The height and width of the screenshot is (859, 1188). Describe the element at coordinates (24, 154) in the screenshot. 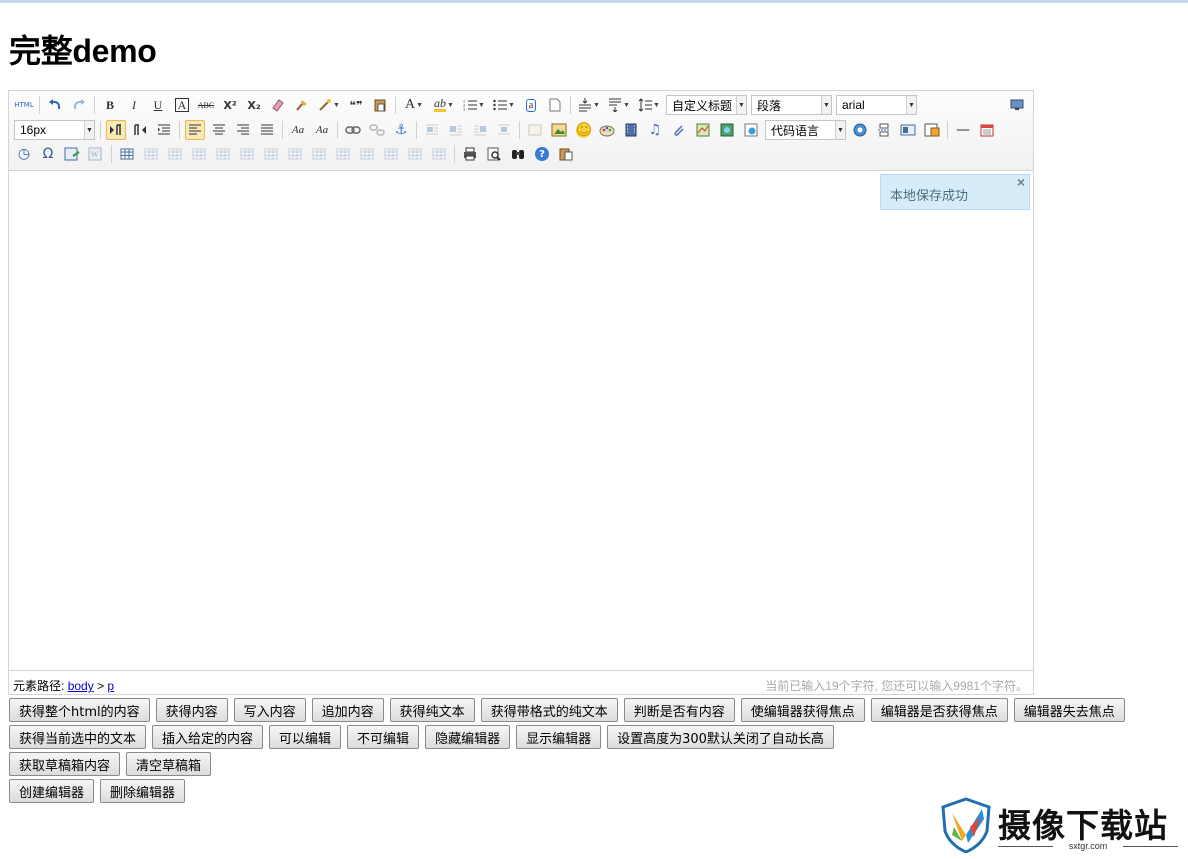

I see `time-icon: ◷` at that location.